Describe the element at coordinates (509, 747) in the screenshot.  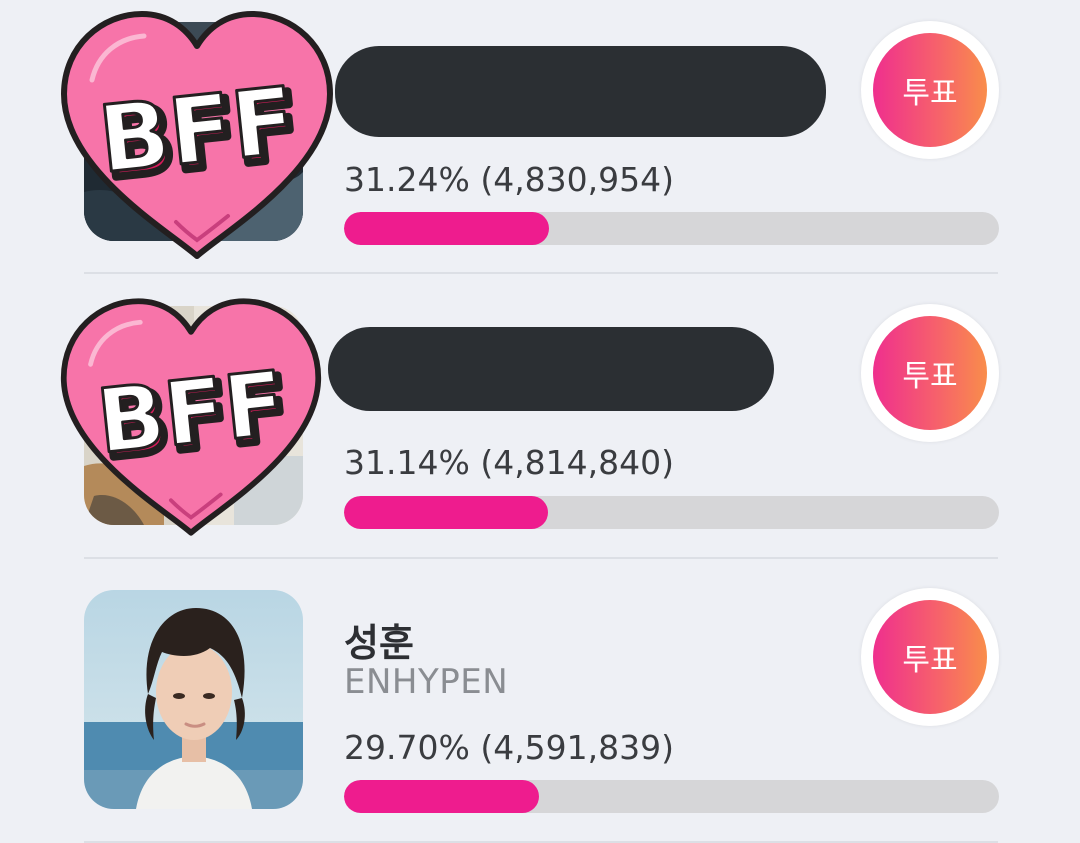
I see `vote-percentage: 29.70% (4,591,839)` at that location.